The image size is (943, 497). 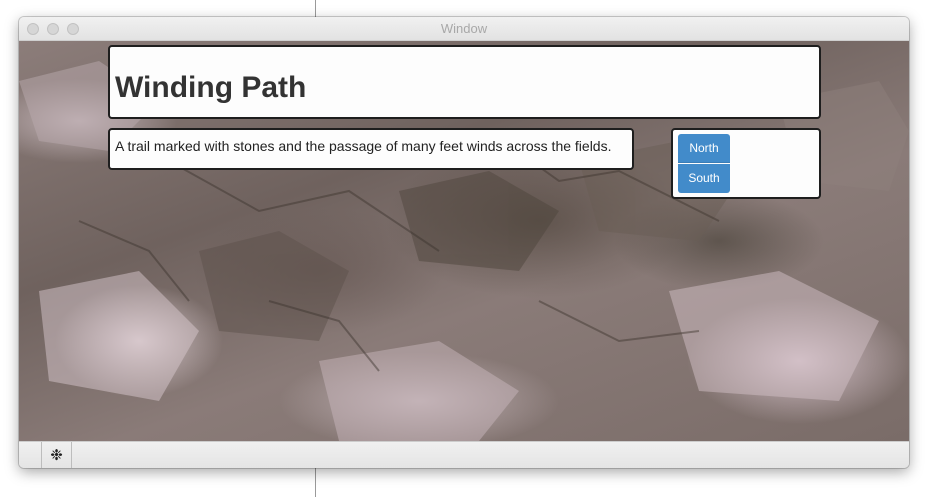 I want to click on gear-icon: ❉, so click(x=56, y=455).